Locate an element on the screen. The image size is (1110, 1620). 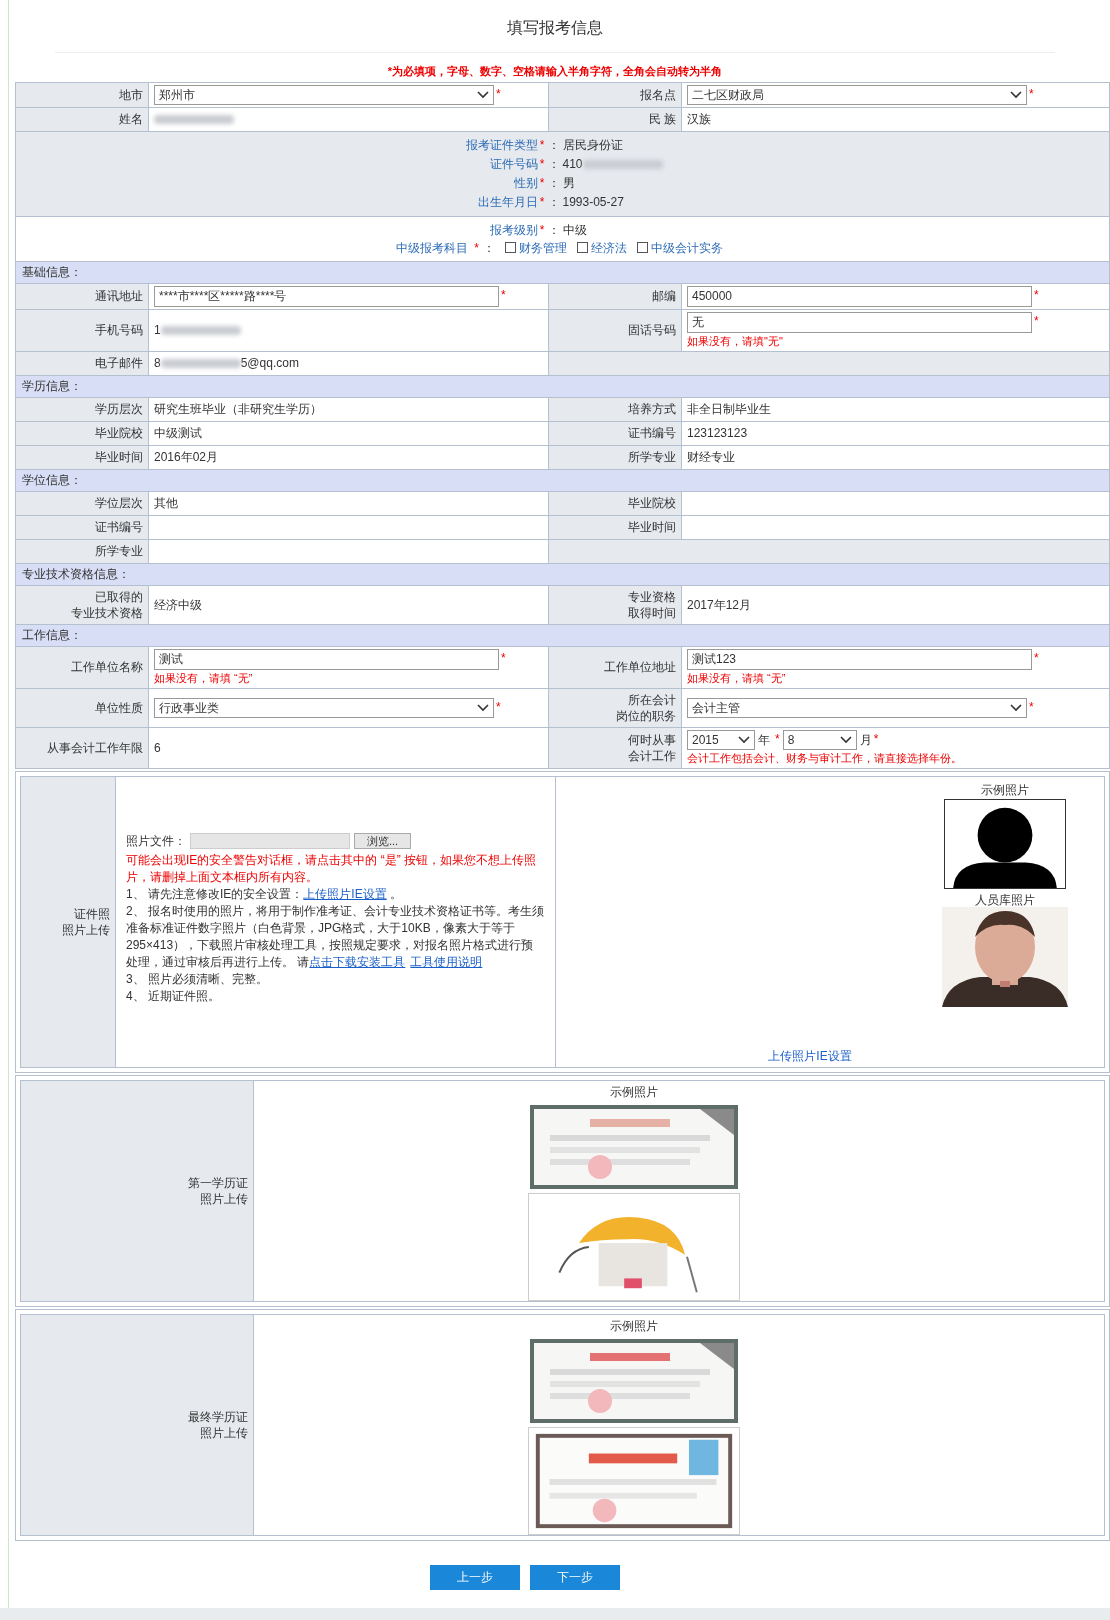
field-label: 取得时间 is located at coordinates (652, 612).